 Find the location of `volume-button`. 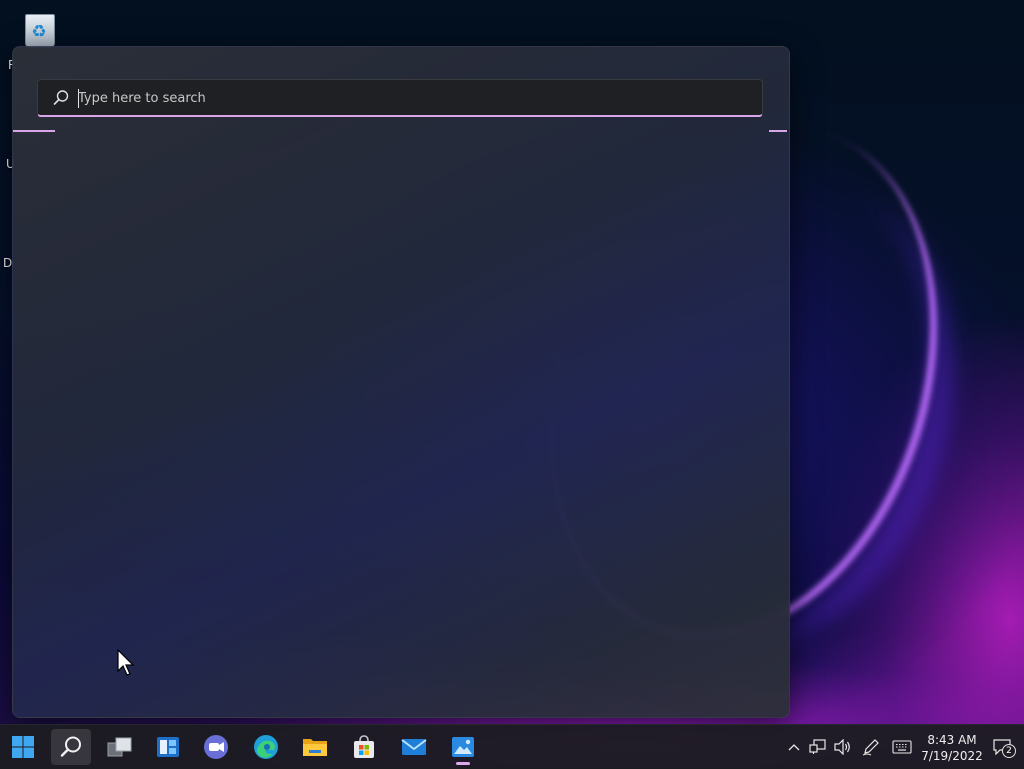

volume-button is located at coordinates (843, 747).